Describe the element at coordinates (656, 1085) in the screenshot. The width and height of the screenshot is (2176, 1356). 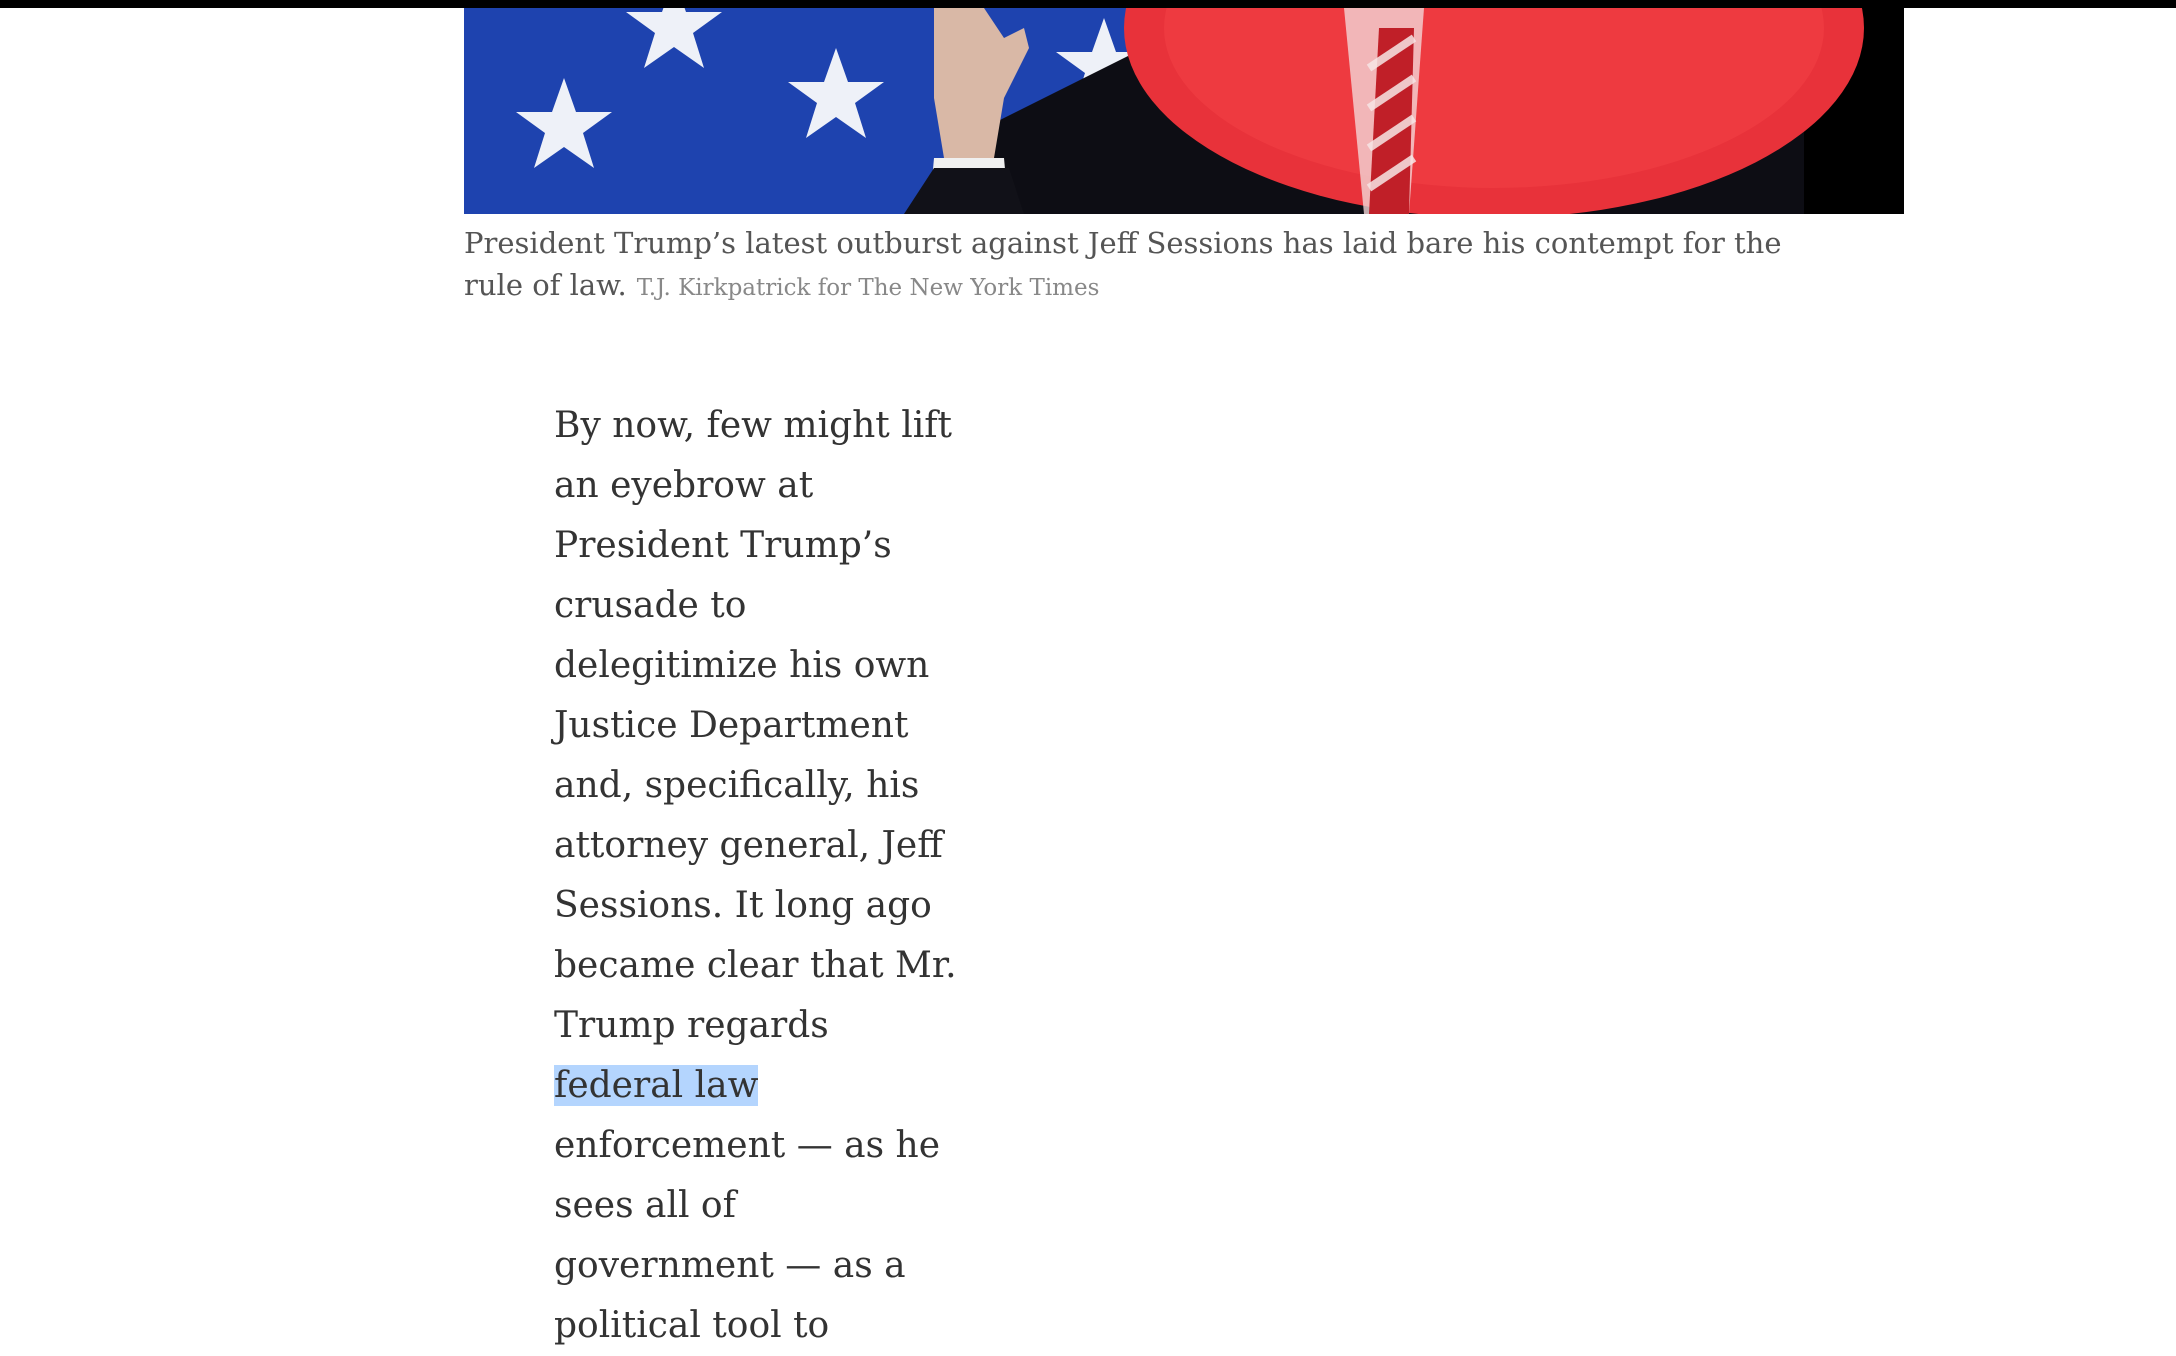
I see `selected-text-highlight: federal law` at that location.